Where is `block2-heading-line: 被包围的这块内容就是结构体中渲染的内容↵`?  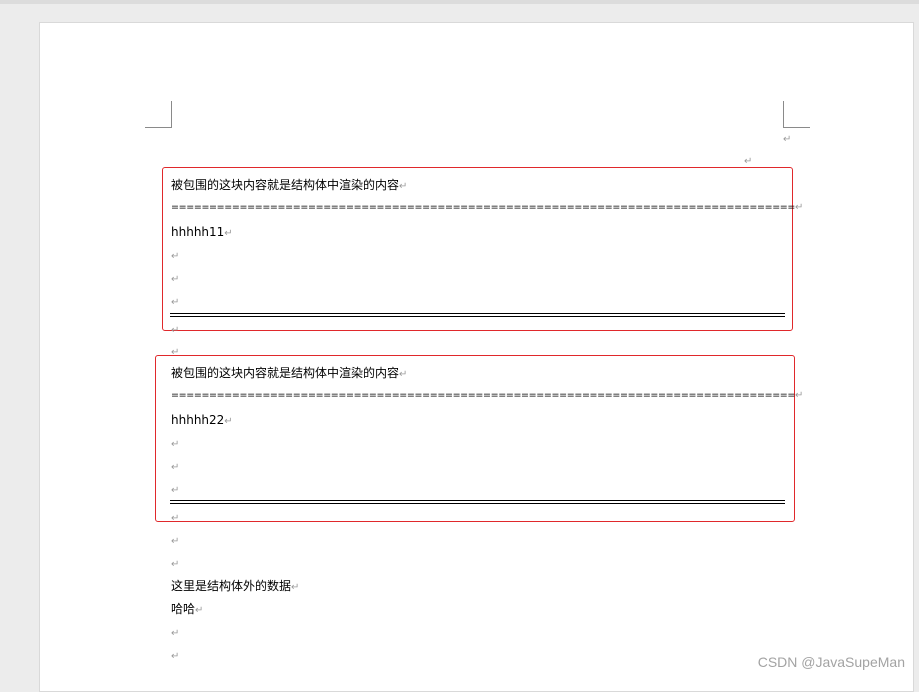 block2-heading-line: 被包围的这块内容就是结构体中渲染的内容↵ is located at coordinates (289, 374).